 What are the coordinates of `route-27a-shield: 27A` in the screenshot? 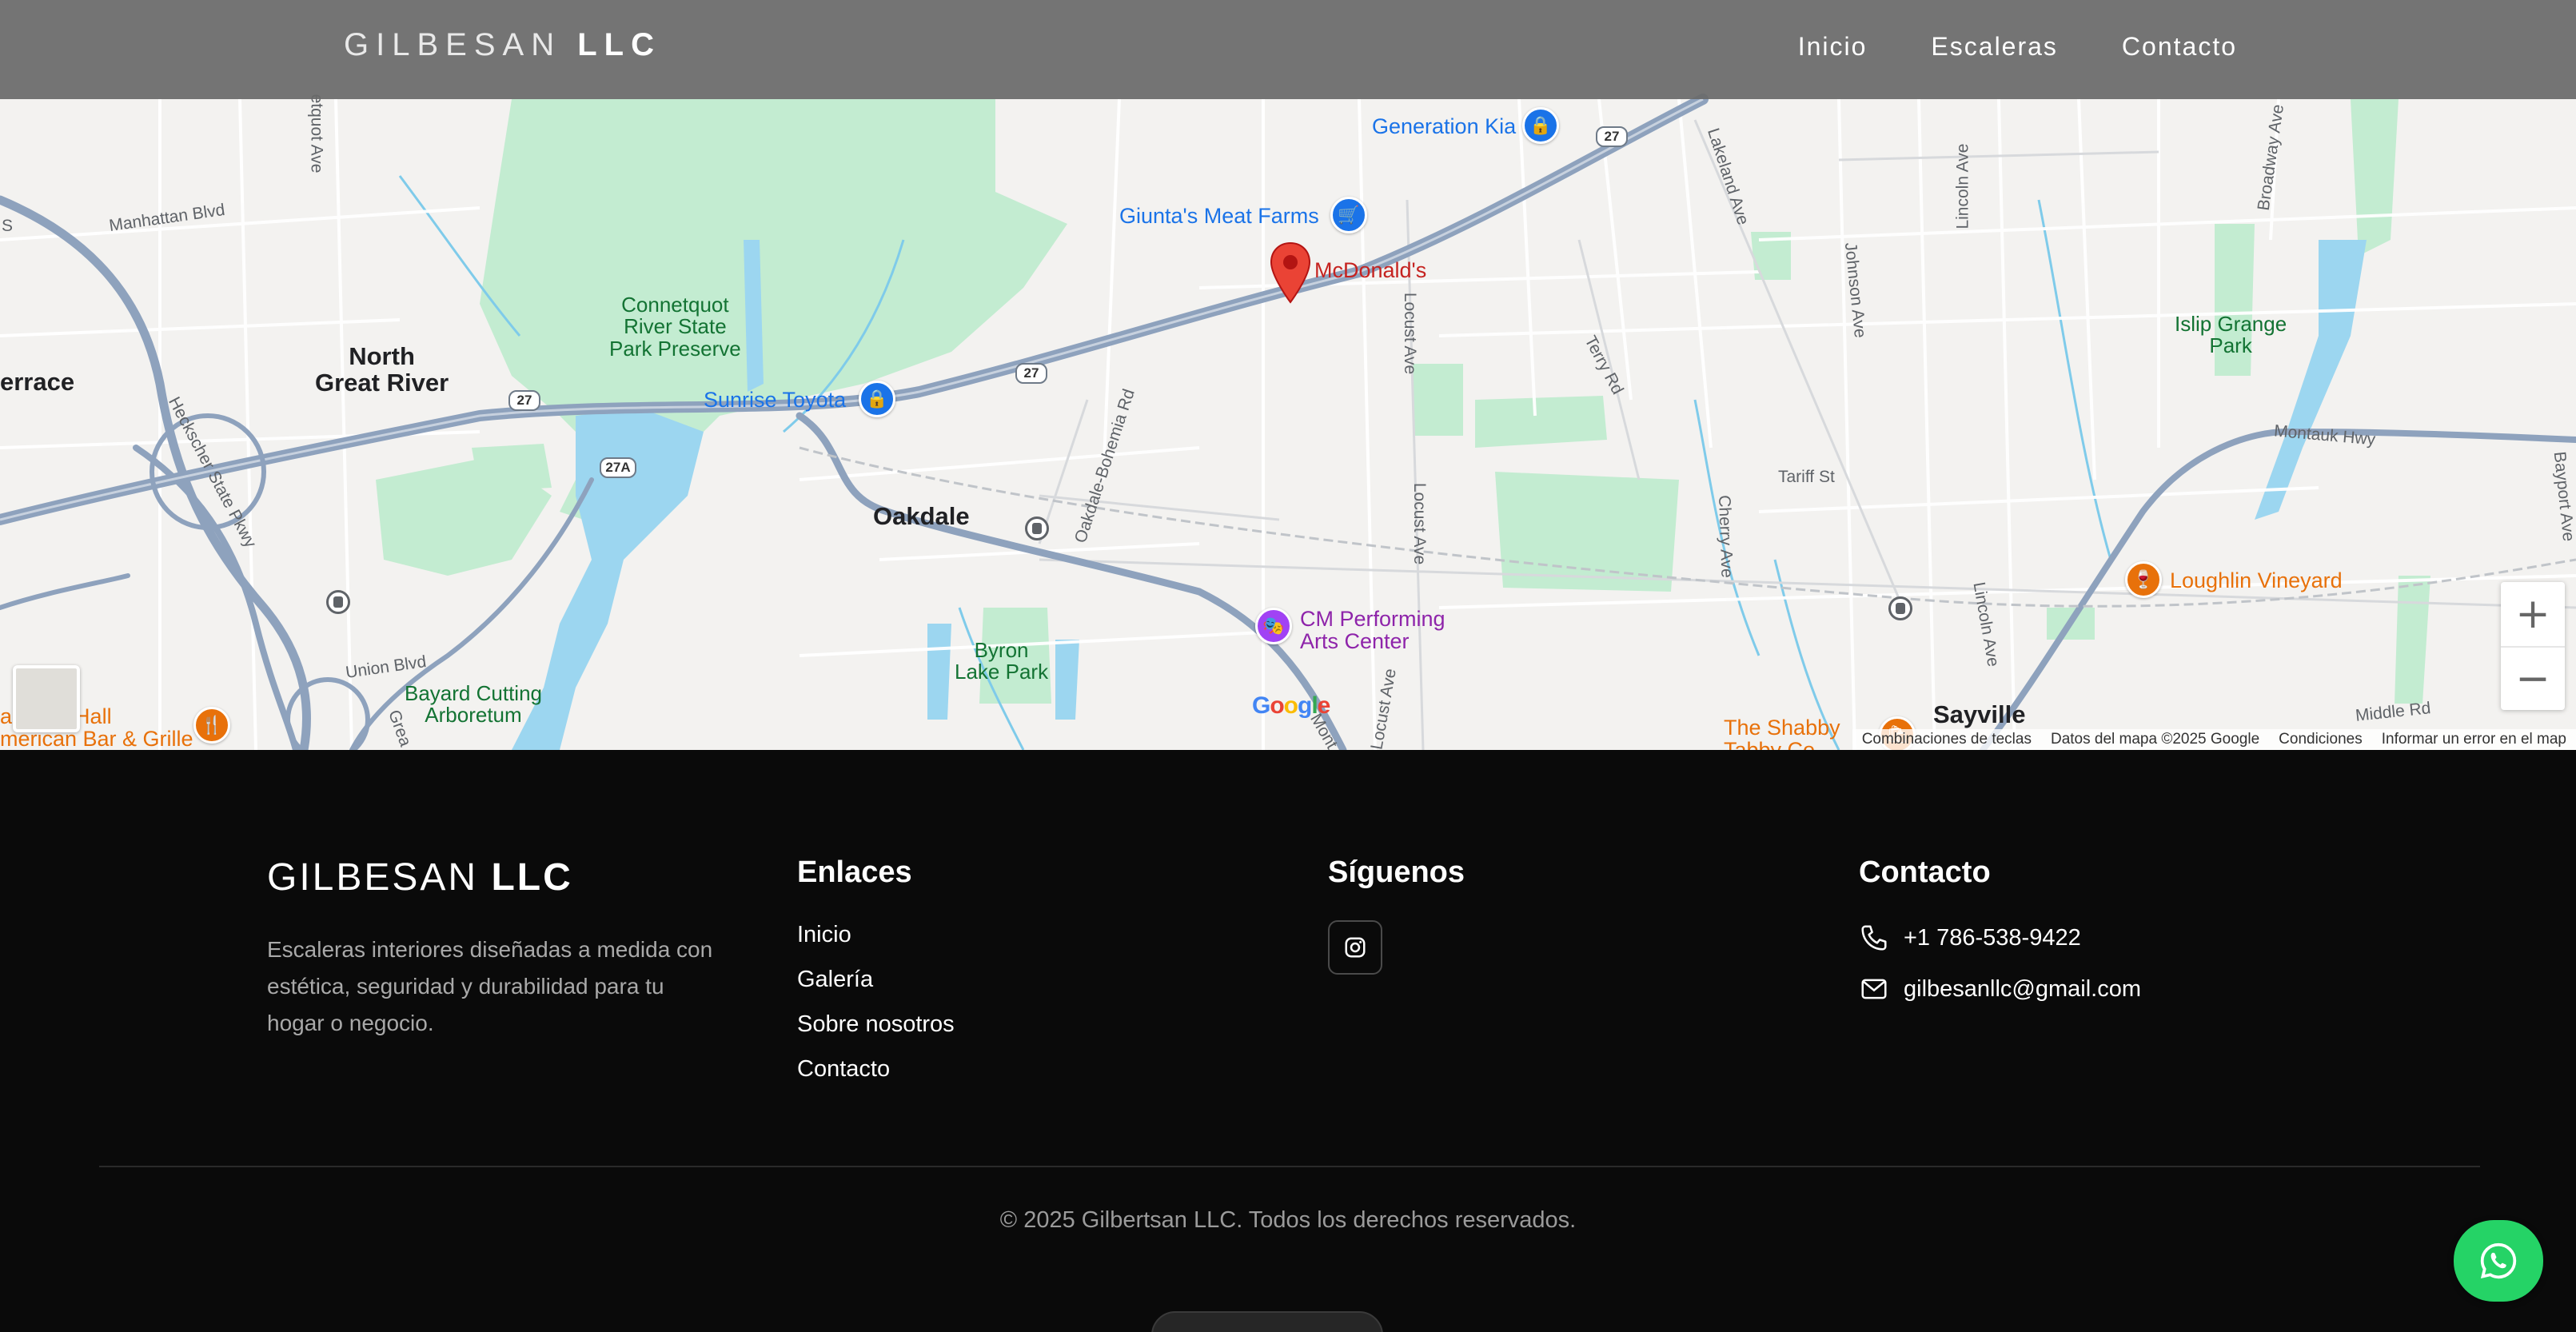 It's located at (618, 467).